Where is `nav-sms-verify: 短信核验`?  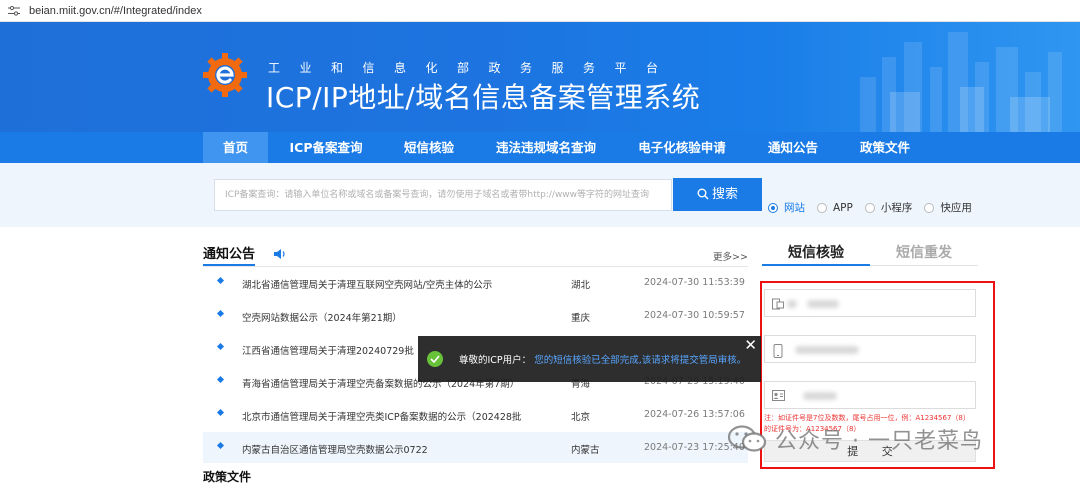
nav-sms-verify: 短信核验 is located at coordinates (429, 147).